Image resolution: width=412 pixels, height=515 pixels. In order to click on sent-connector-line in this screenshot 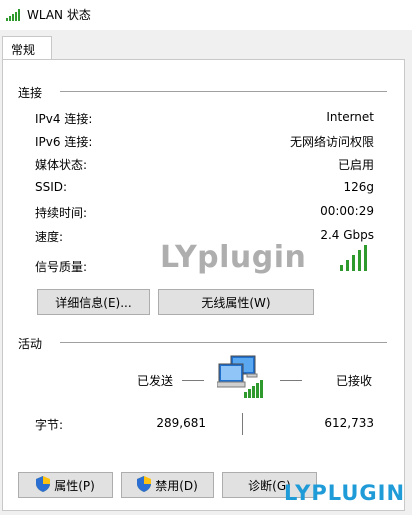, I will do `click(193, 380)`.